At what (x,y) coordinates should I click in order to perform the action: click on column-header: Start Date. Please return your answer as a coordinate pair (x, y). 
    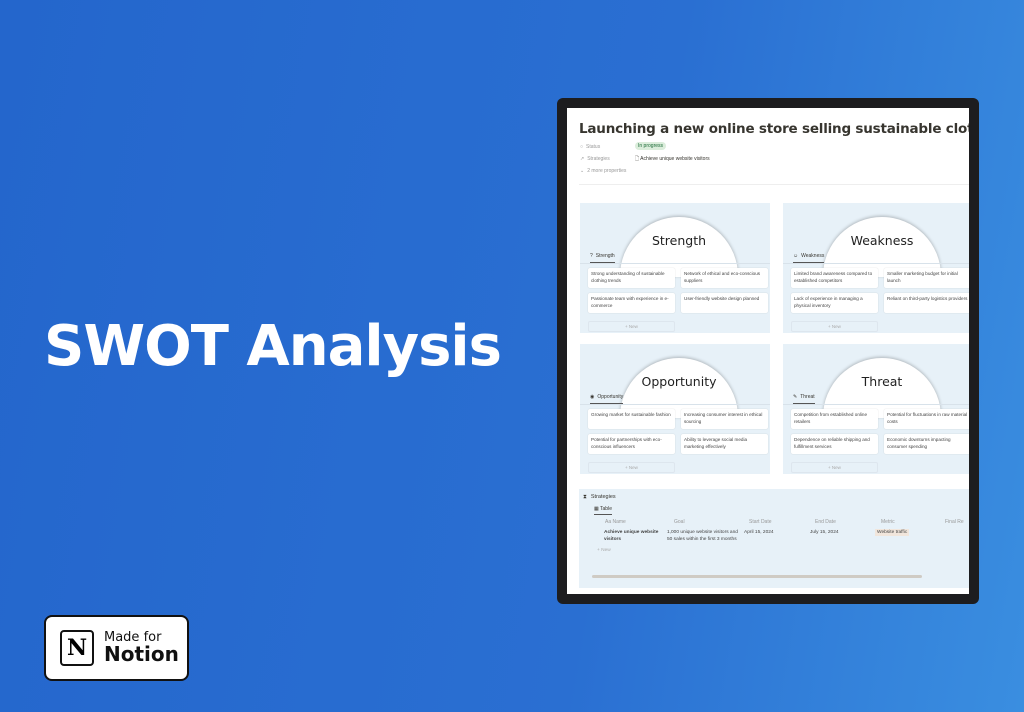
    Looking at the image, I should click on (760, 522).